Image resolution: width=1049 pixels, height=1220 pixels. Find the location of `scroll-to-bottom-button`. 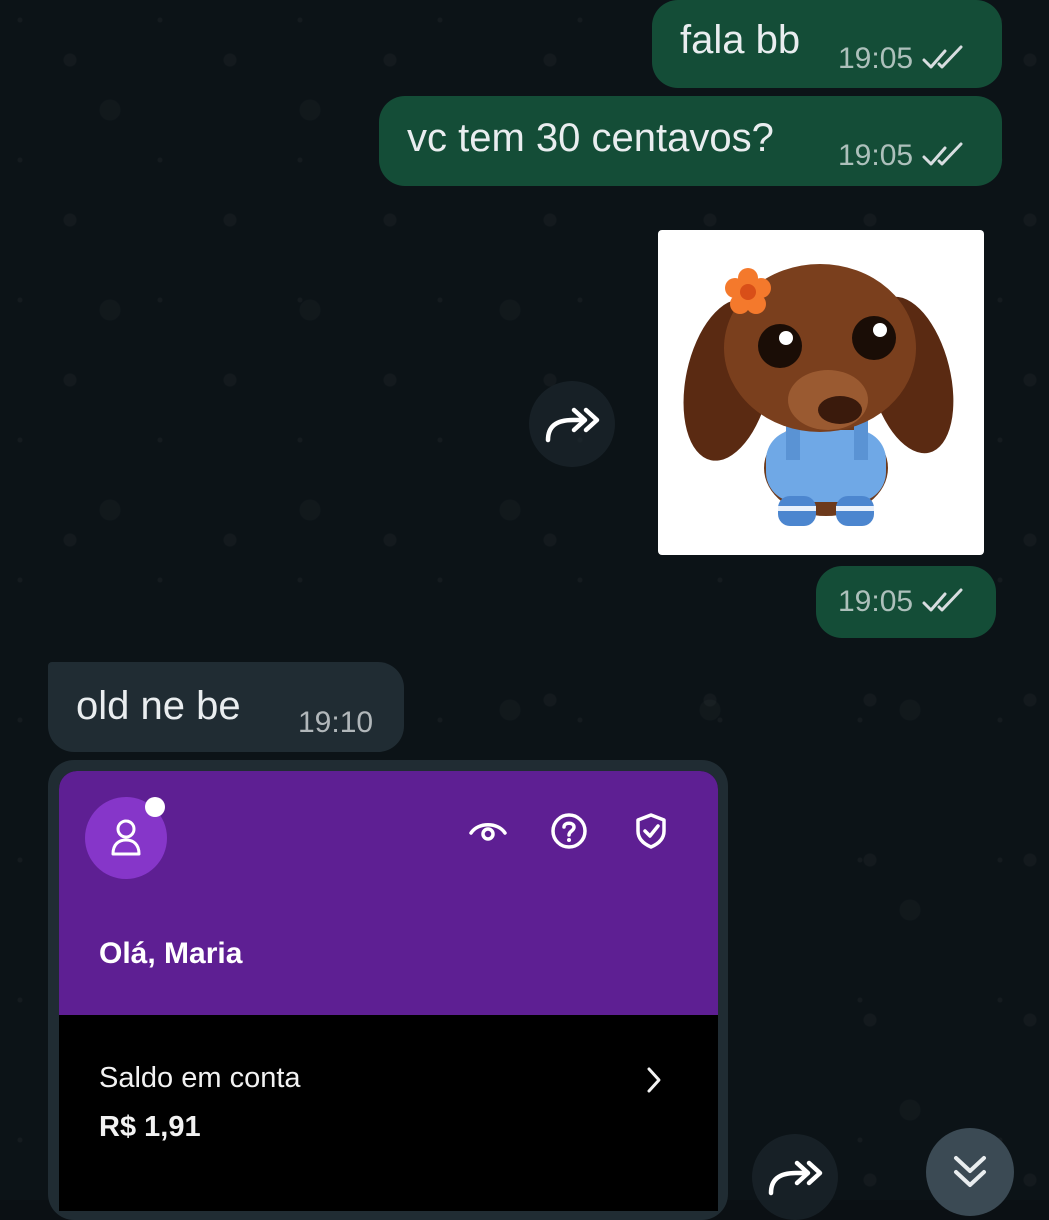

scroll-to-bottom-button is located at coordinates (970, 1172).